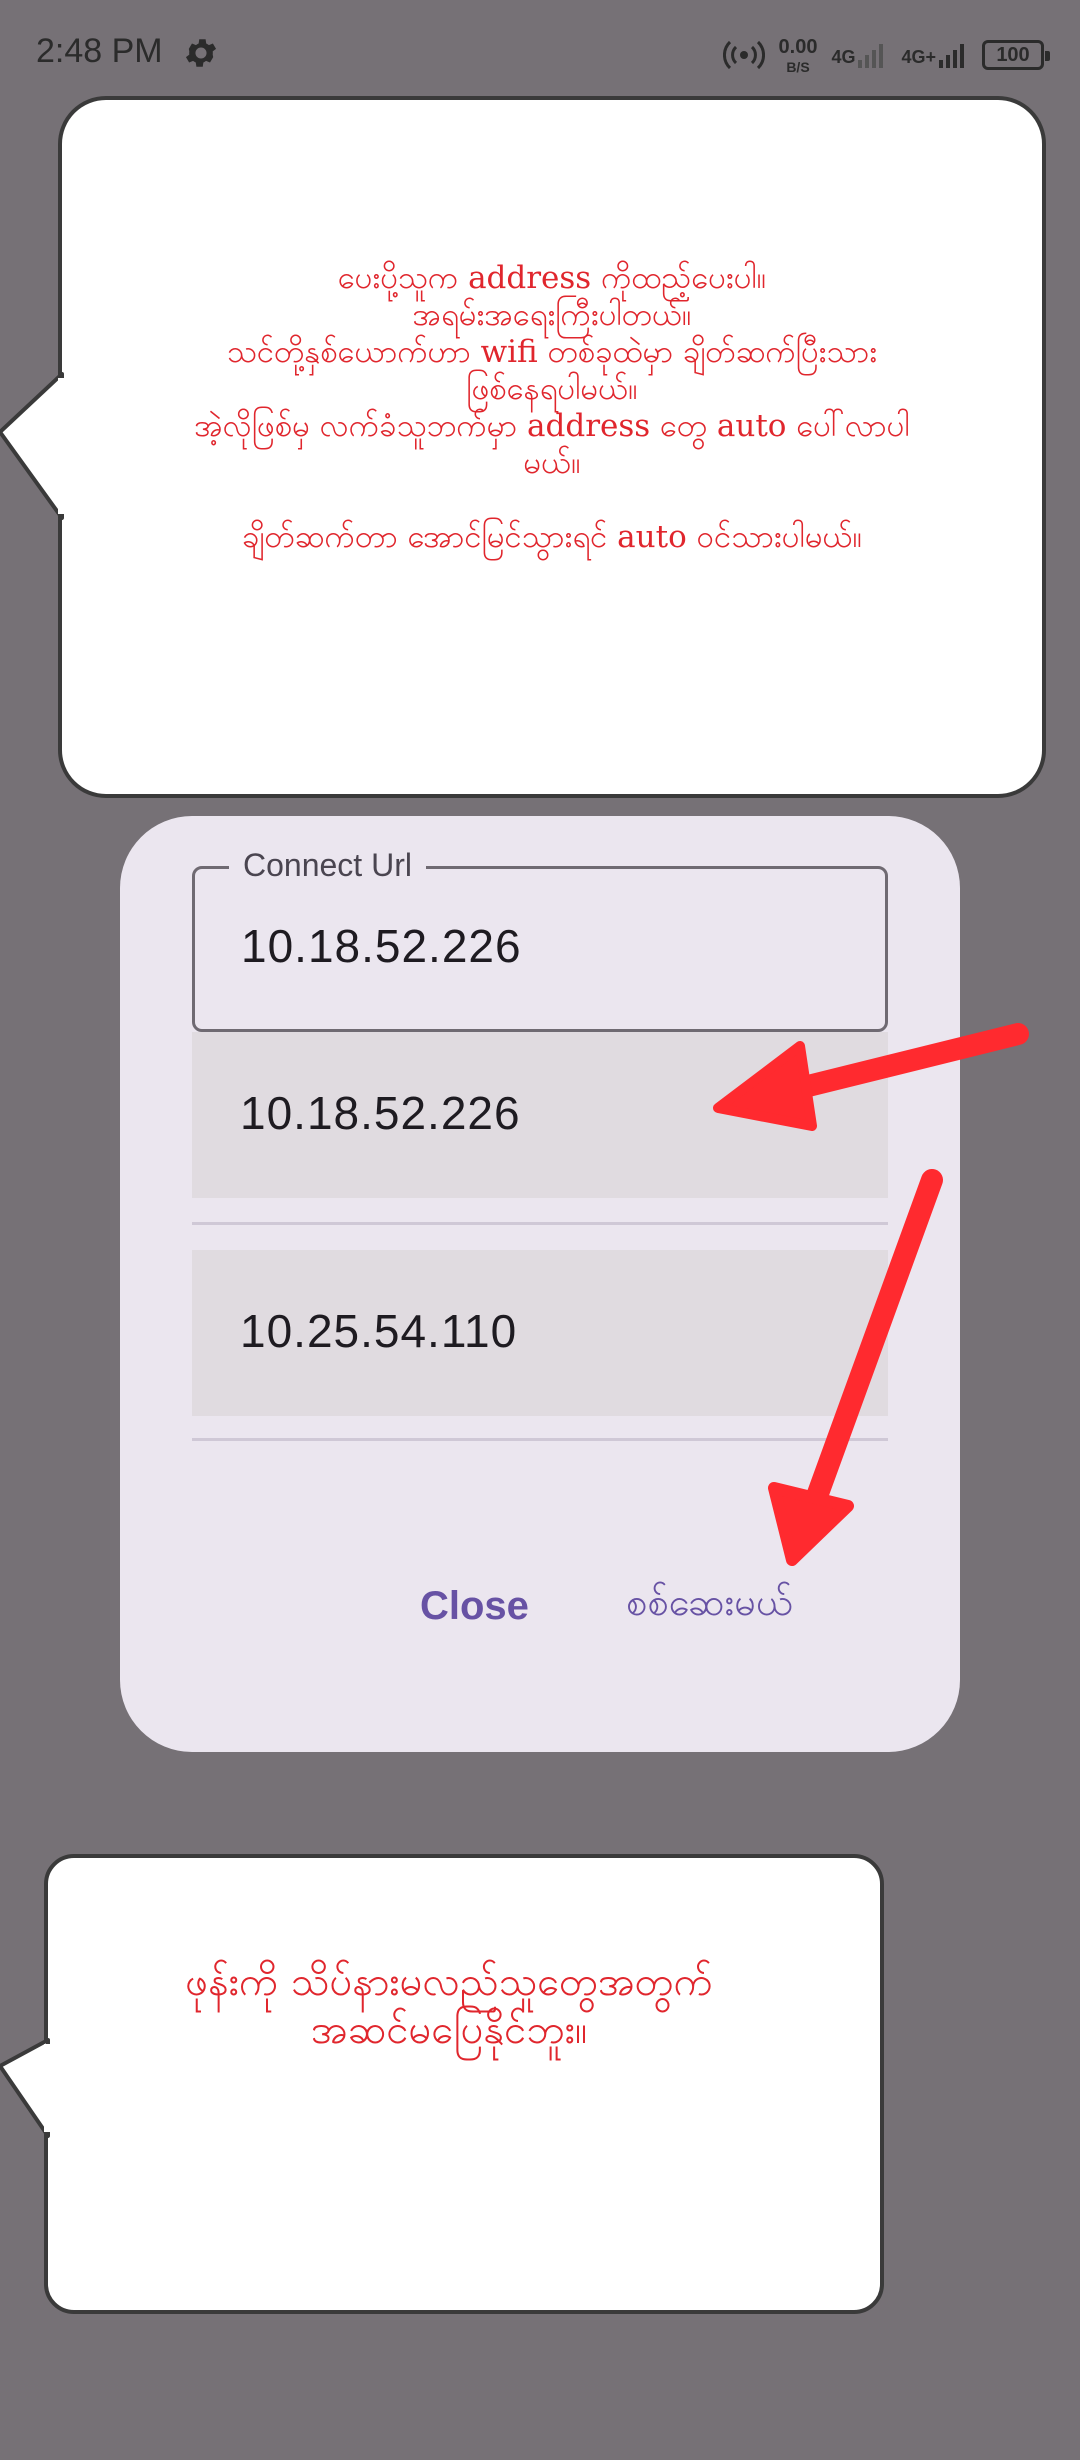 The width and height of the screenshot is (1080, 2460). I want to click on speed-value: 0.00, so click(798, 46).